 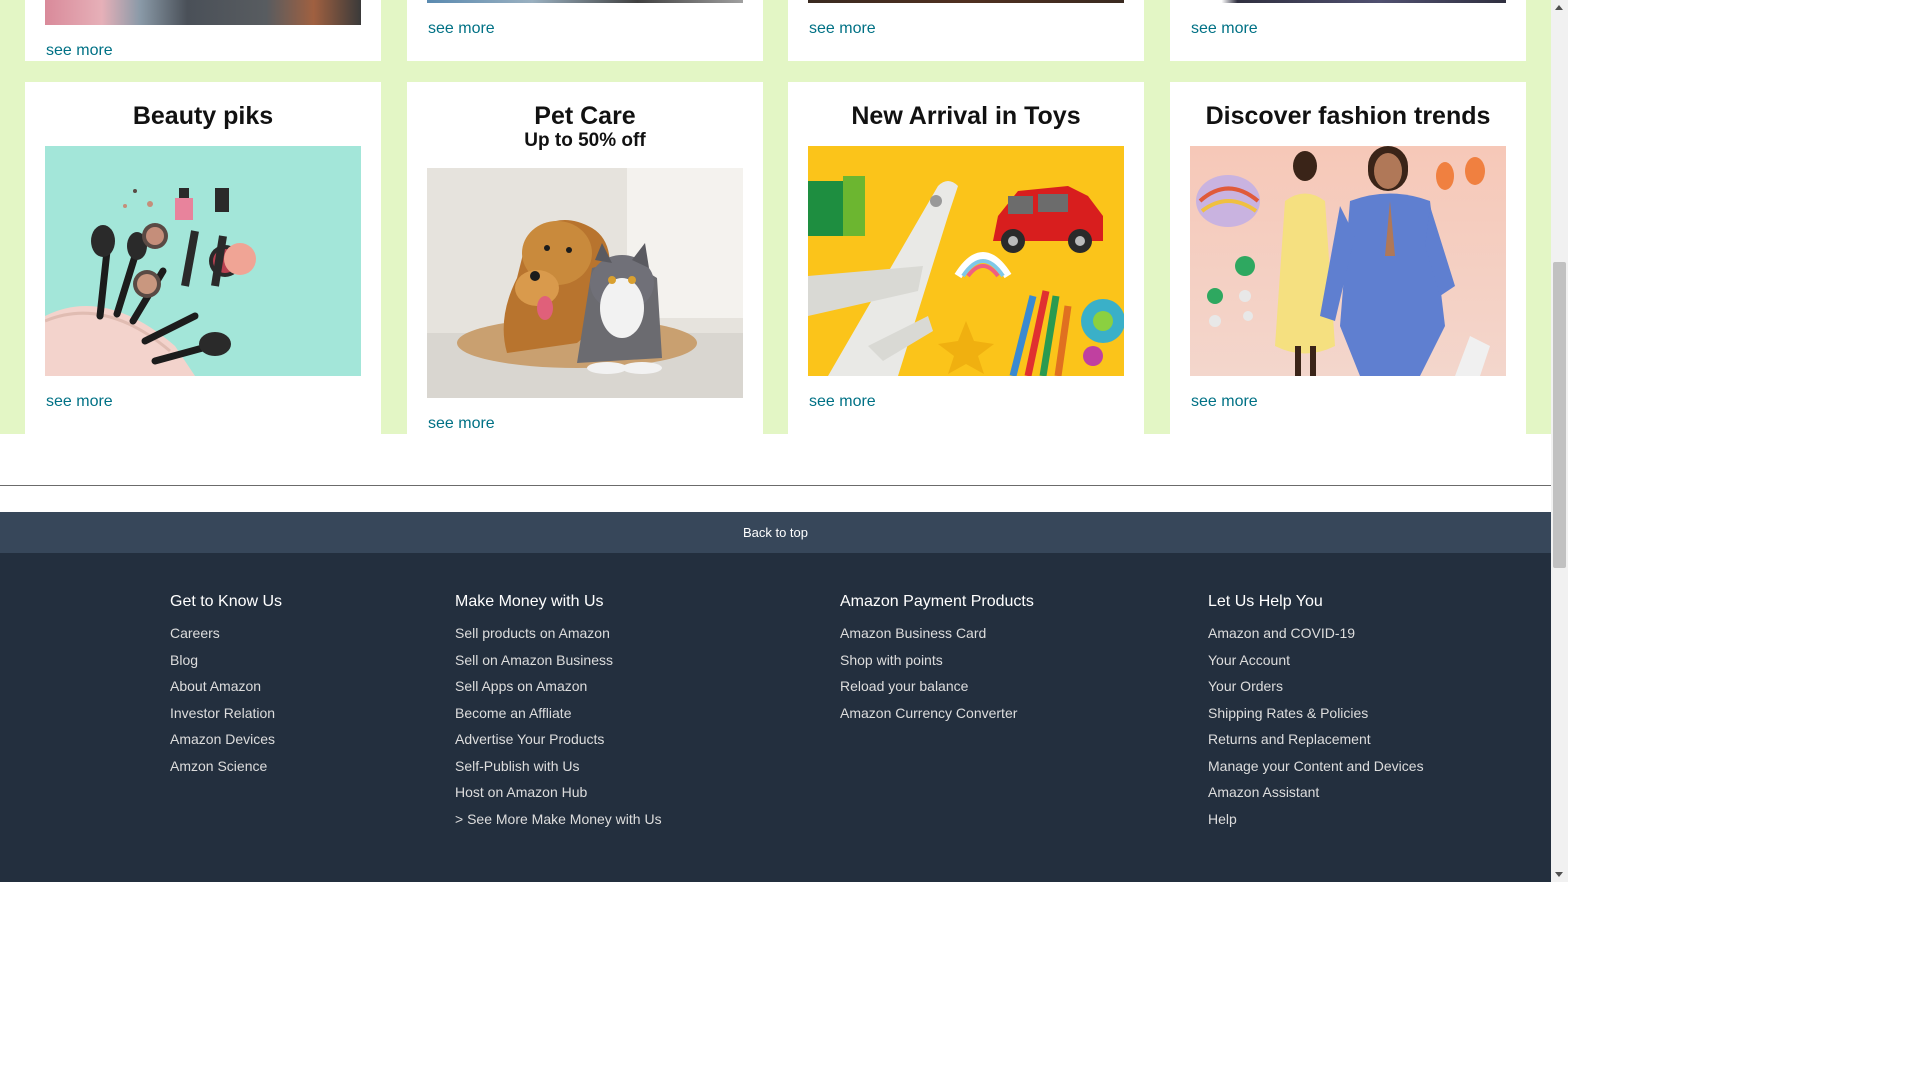 What do you see at coordinates (1316, 792) in the screenshot?
I see `footer-link: Amazon Assistant` at bounding box center [1316, 792].